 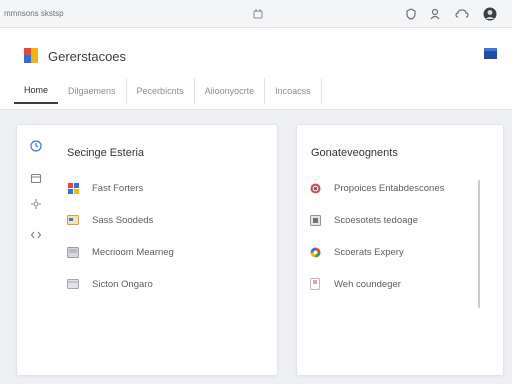 I want to click on document-icon, so click(x=315, y=284).